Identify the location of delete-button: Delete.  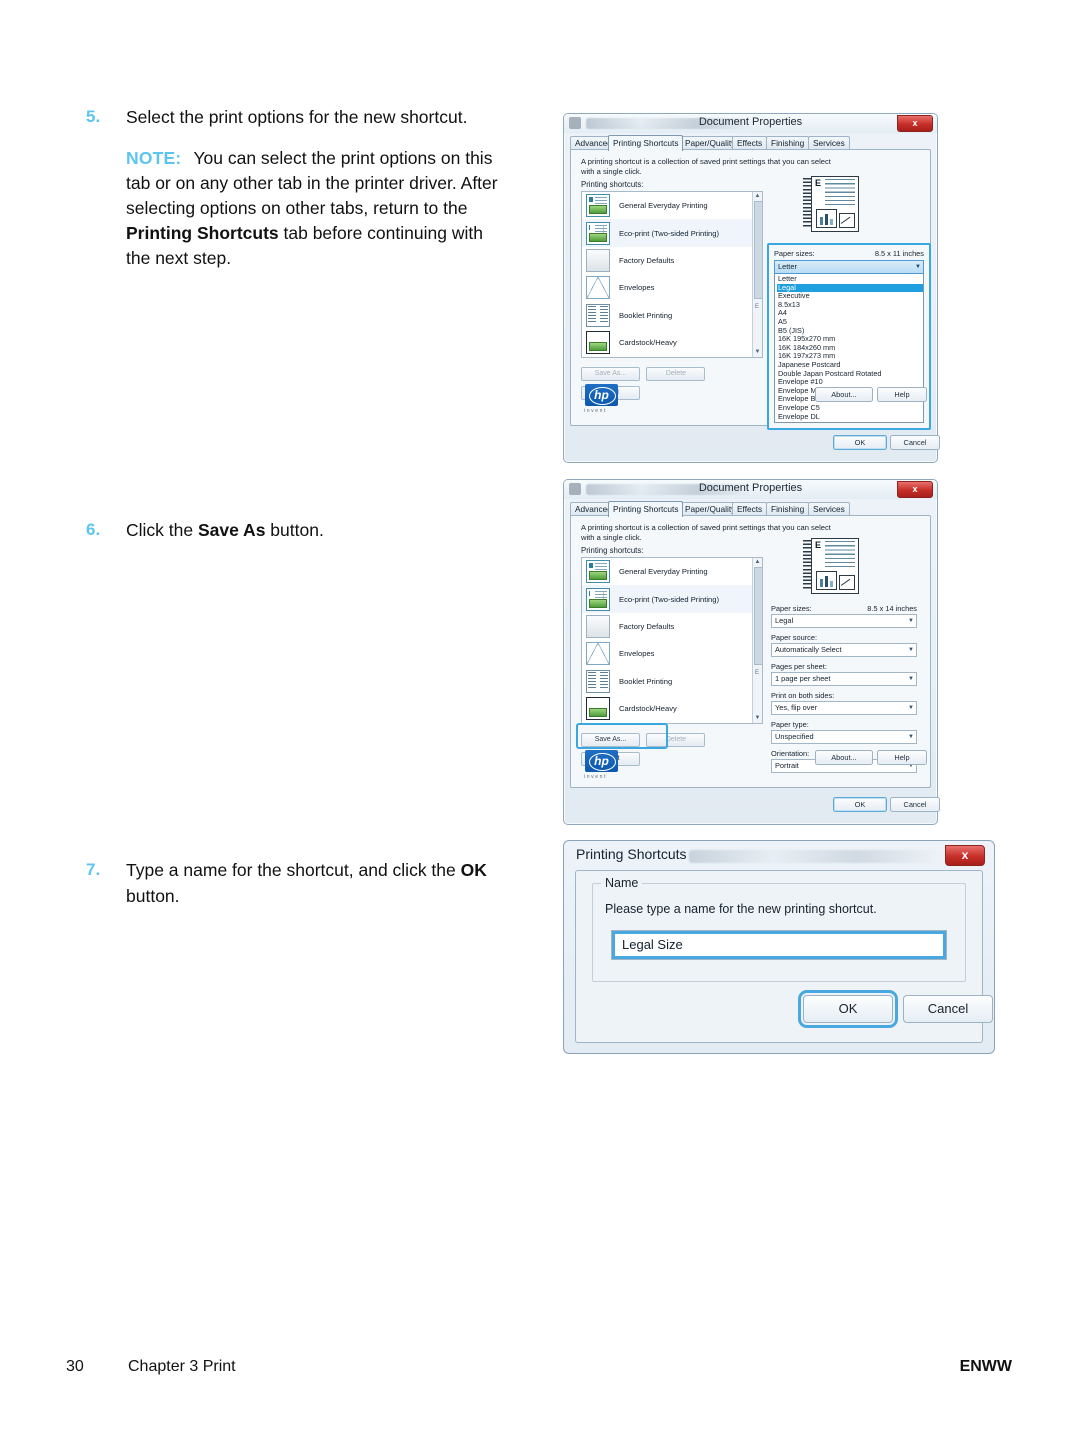
(676, 374).